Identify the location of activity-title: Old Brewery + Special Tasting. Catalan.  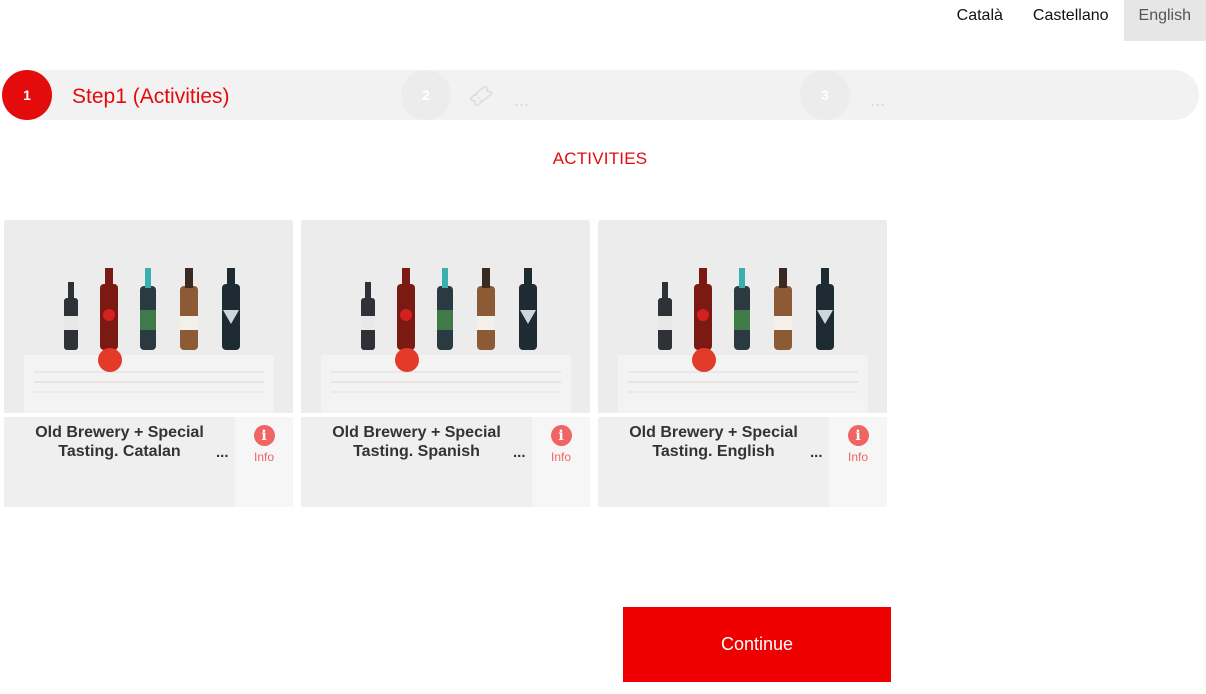
(119, 442).